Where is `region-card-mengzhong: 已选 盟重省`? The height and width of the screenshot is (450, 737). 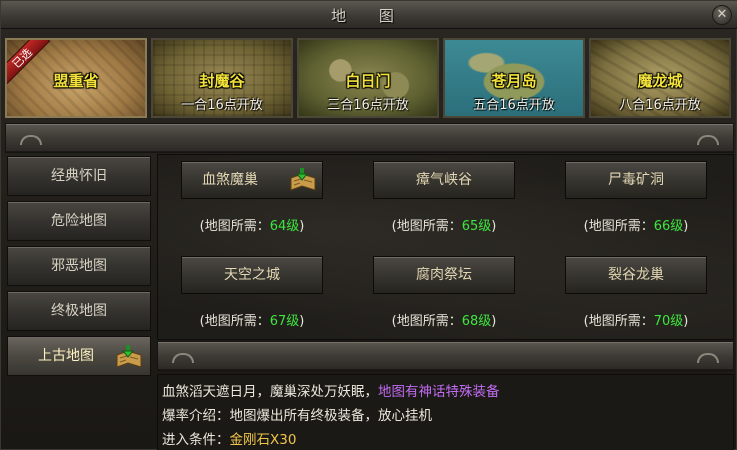 region-card-mengzhong: 已选 盟重省 is located at coordinates (76, 78).